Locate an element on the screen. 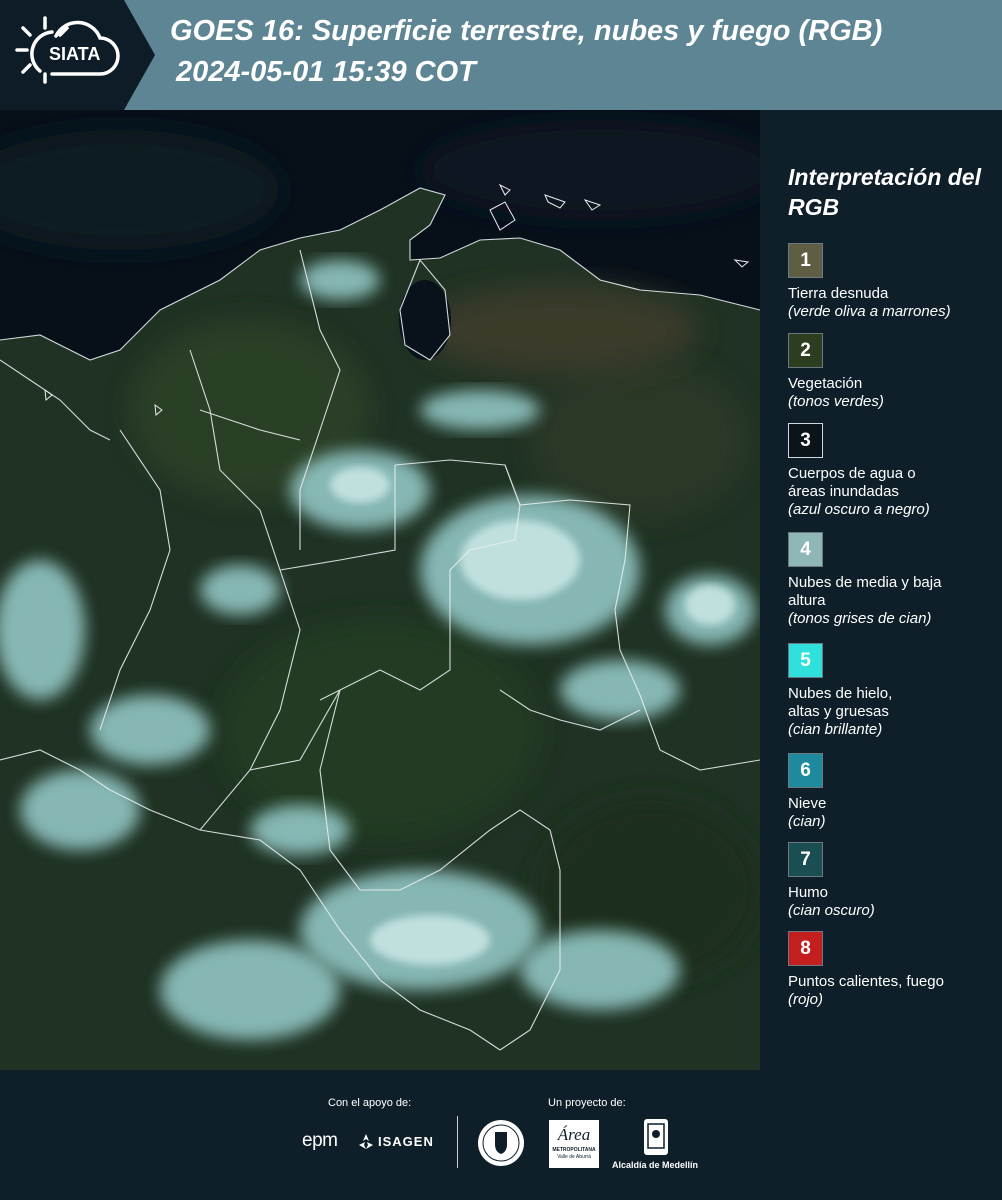 The image size is (1002, 1200). legend-number: 4 is located at coordinates (805, 549).